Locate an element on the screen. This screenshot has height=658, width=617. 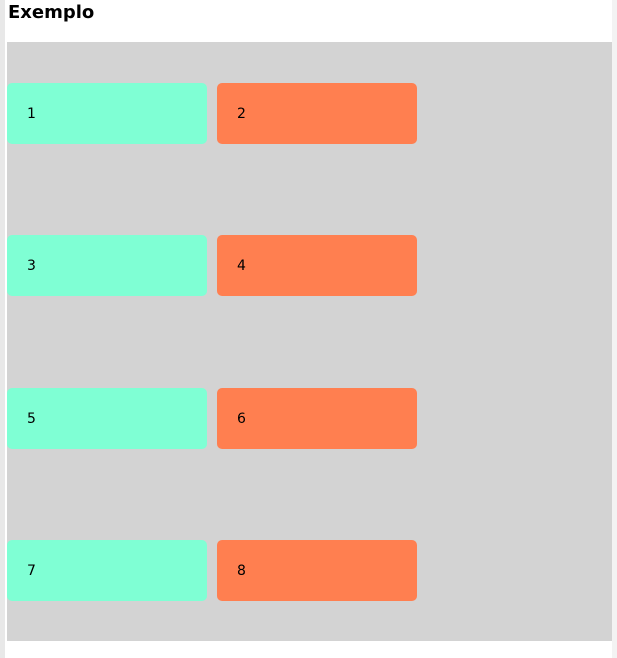
item-box-1: 1 is located at coordinates (107, 113).